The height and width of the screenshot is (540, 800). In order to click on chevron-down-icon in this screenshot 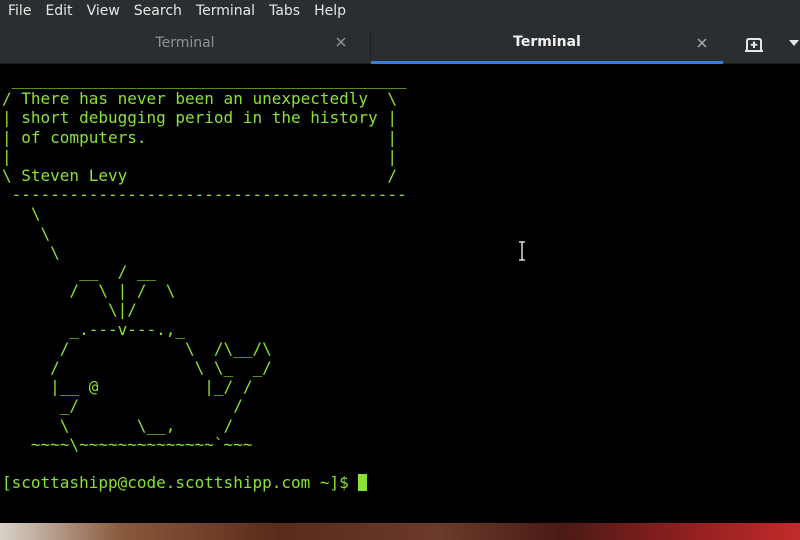, I will do `click(794, 43)`.